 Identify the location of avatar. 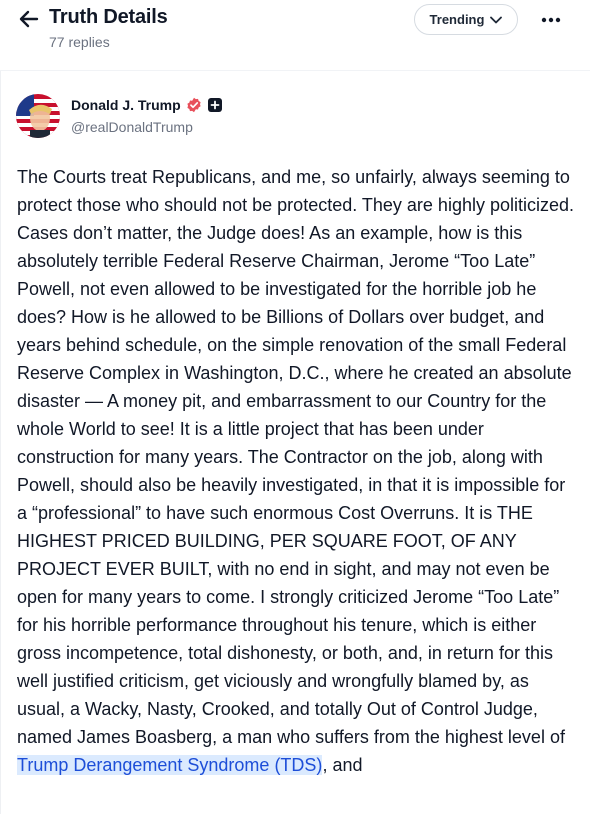
(38, 116).